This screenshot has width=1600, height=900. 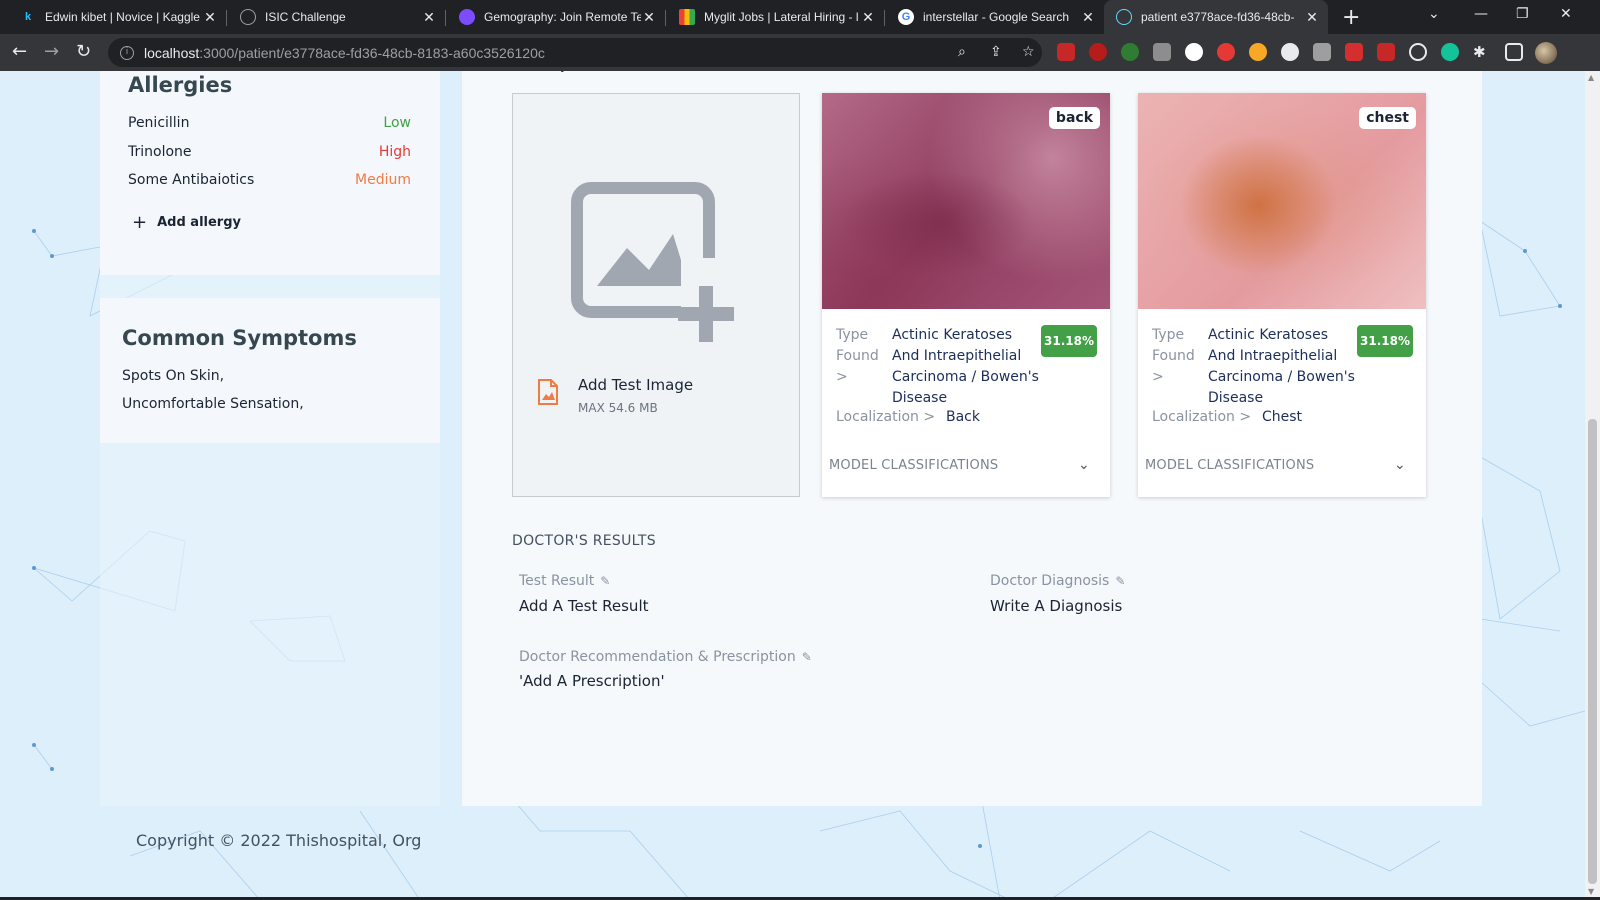 I want to click on allergy-level: High, so click(x=394, y=152).